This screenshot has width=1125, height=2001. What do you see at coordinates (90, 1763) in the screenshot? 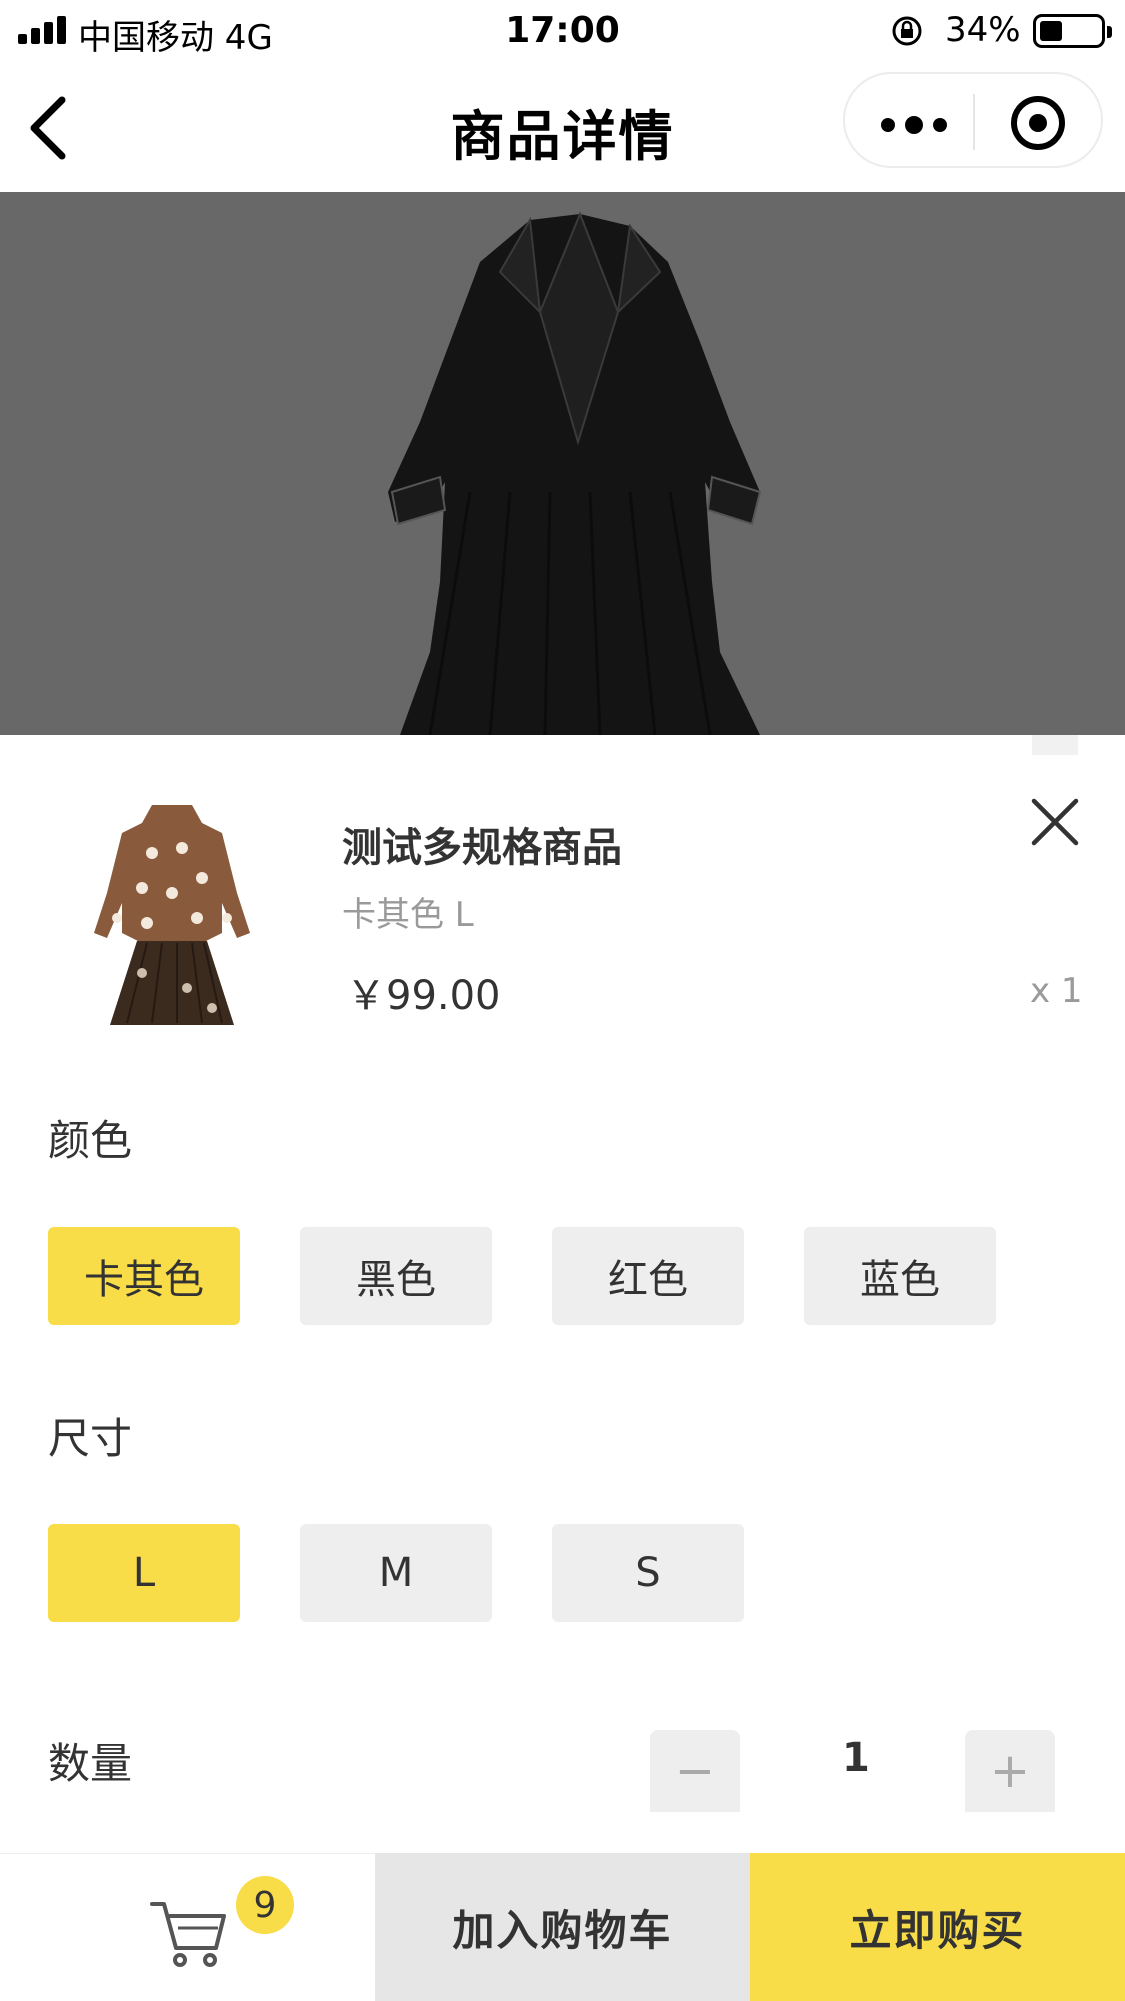
I see `quantity-label: 数量` at bounding box center [90, 1763].